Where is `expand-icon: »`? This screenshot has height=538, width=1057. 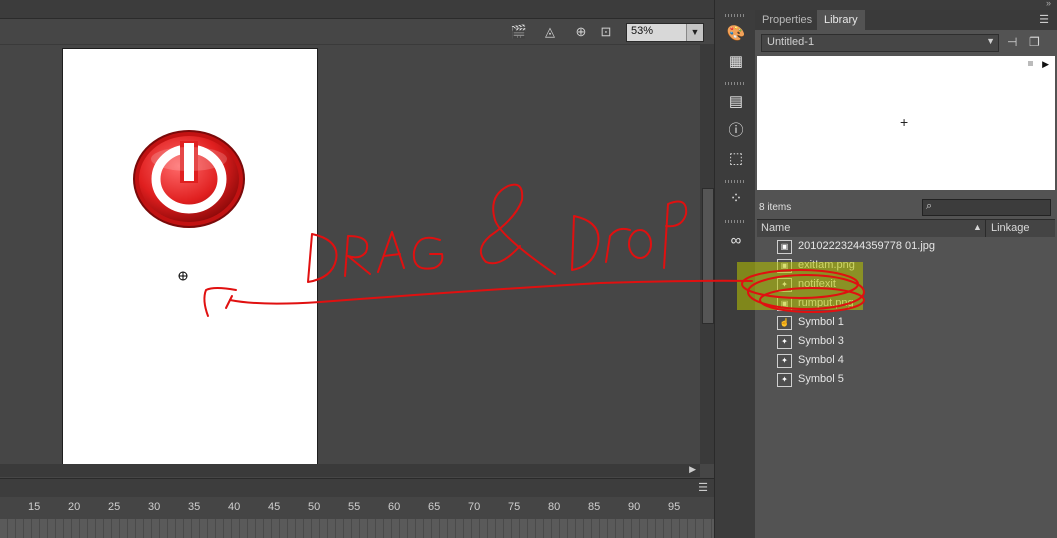 expand-icon: » is located at coordinates (1048, 4).